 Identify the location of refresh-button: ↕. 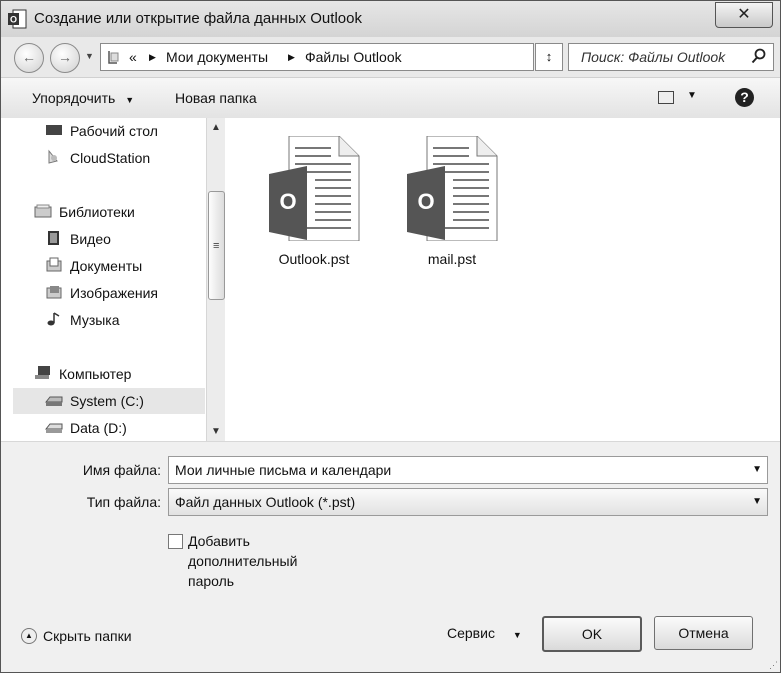
(549, 57).